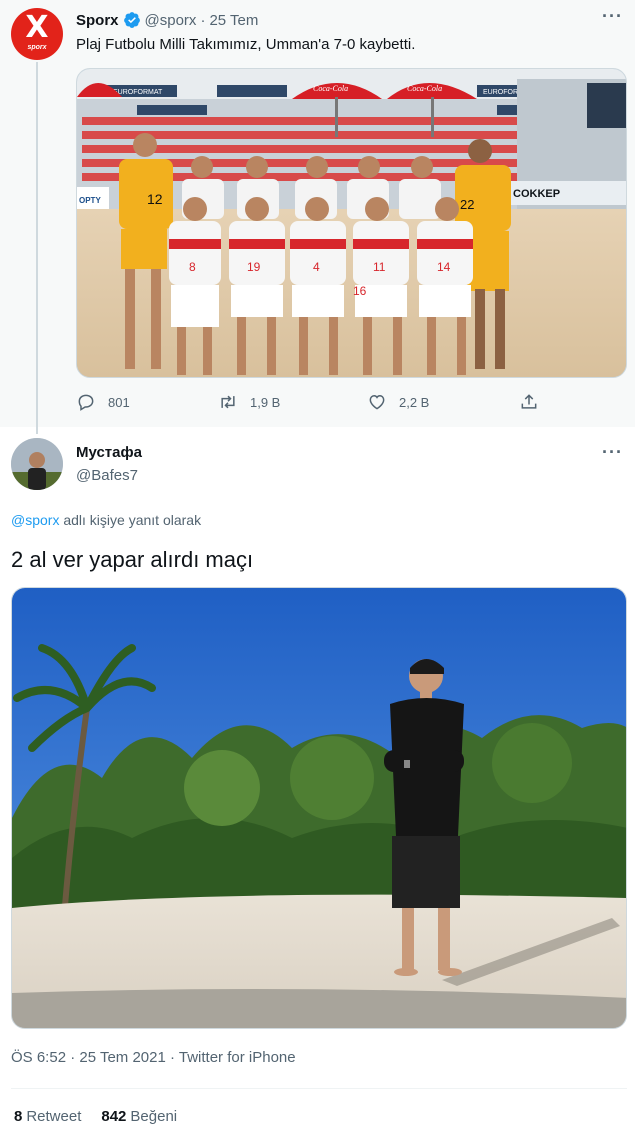  I want to click on retweet-count: 1,9 B, so click(265, 402).